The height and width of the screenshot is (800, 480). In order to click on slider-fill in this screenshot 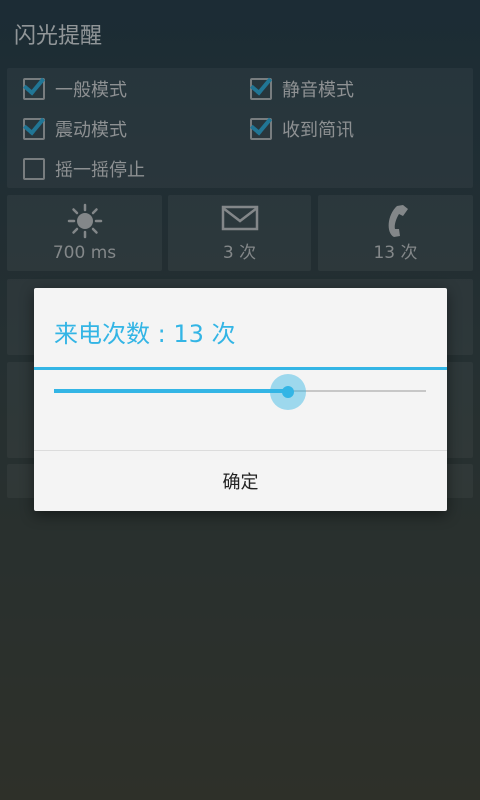, I will do `click(171, 391)`.